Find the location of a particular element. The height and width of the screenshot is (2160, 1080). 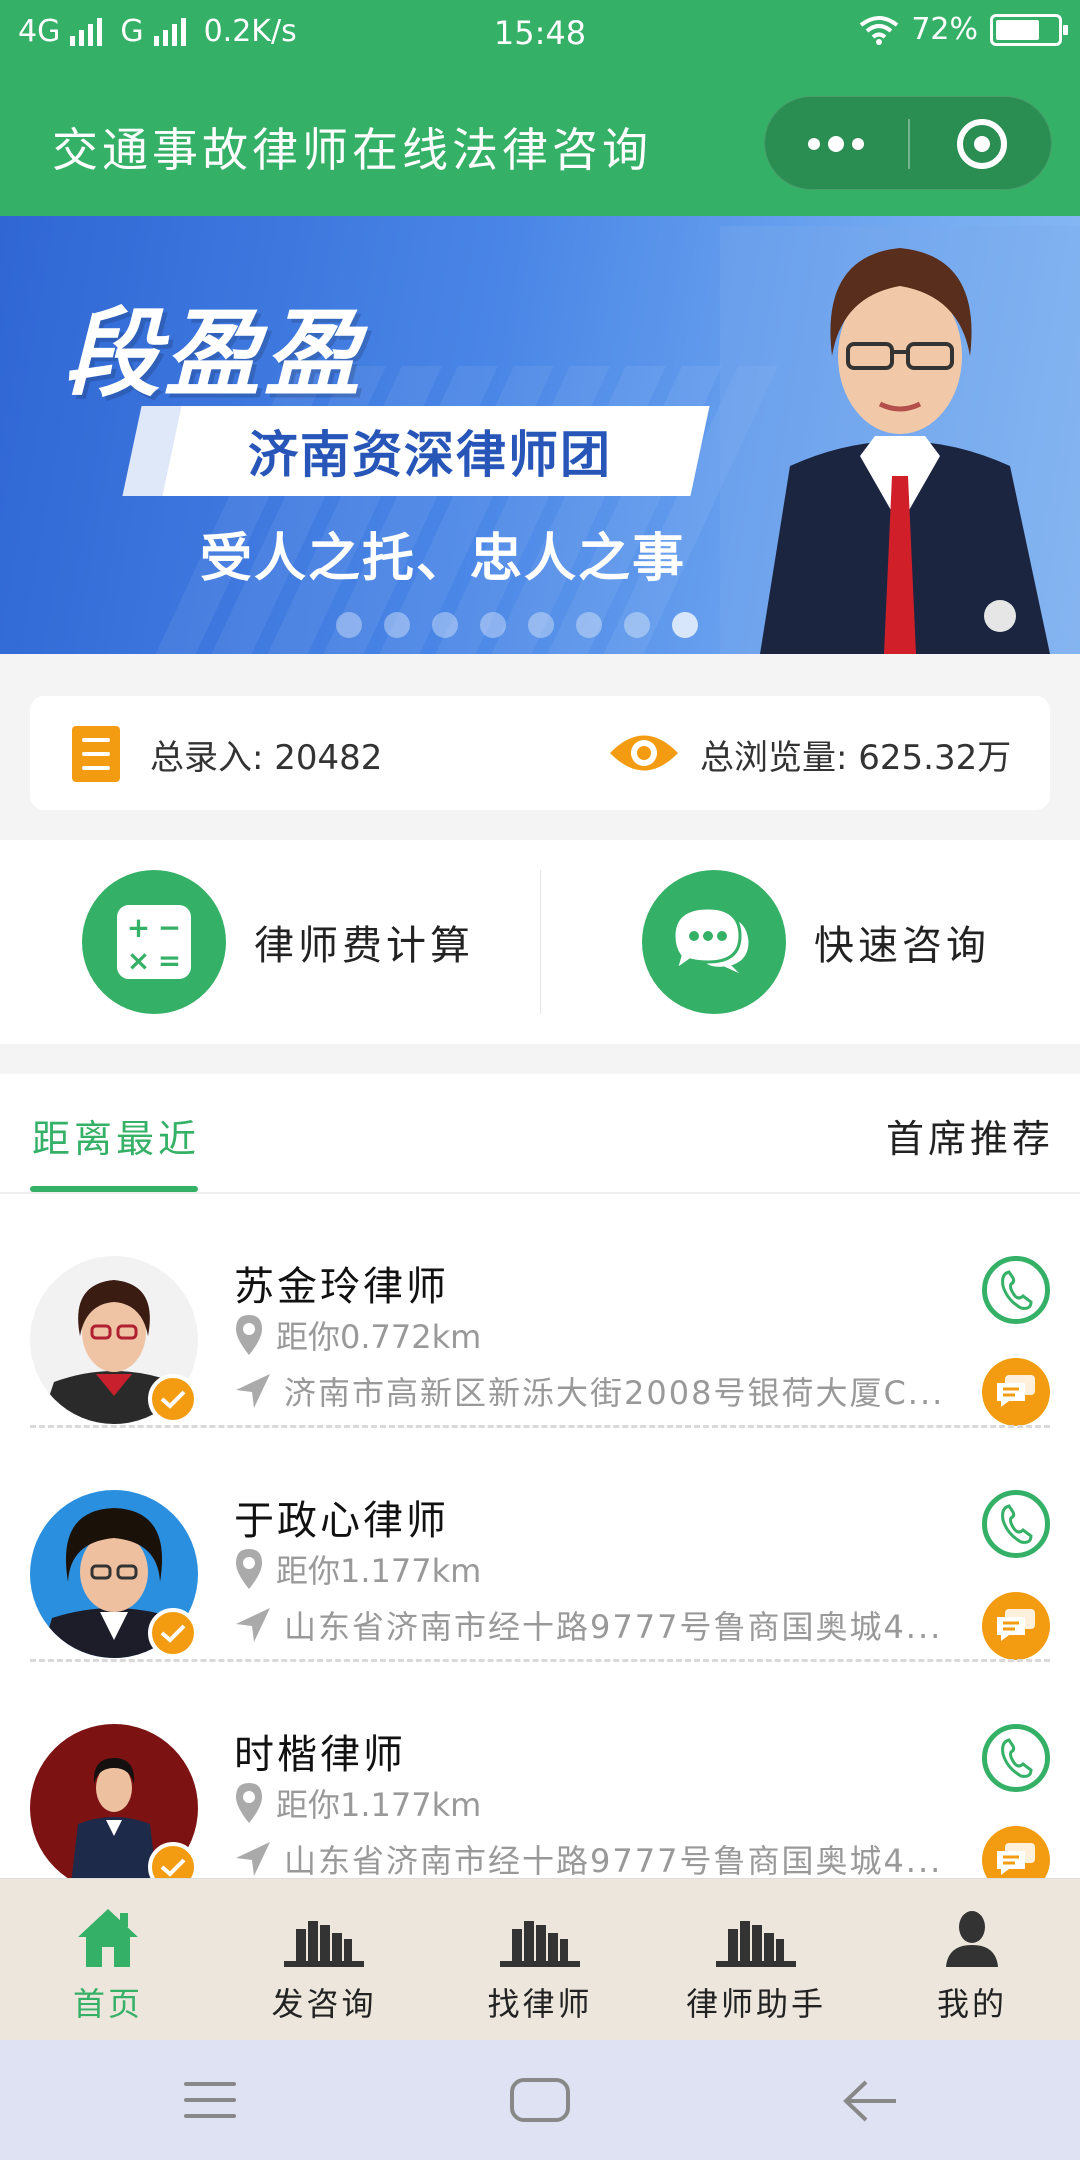

mini-program-capsule is located at coordinates (908, 143).